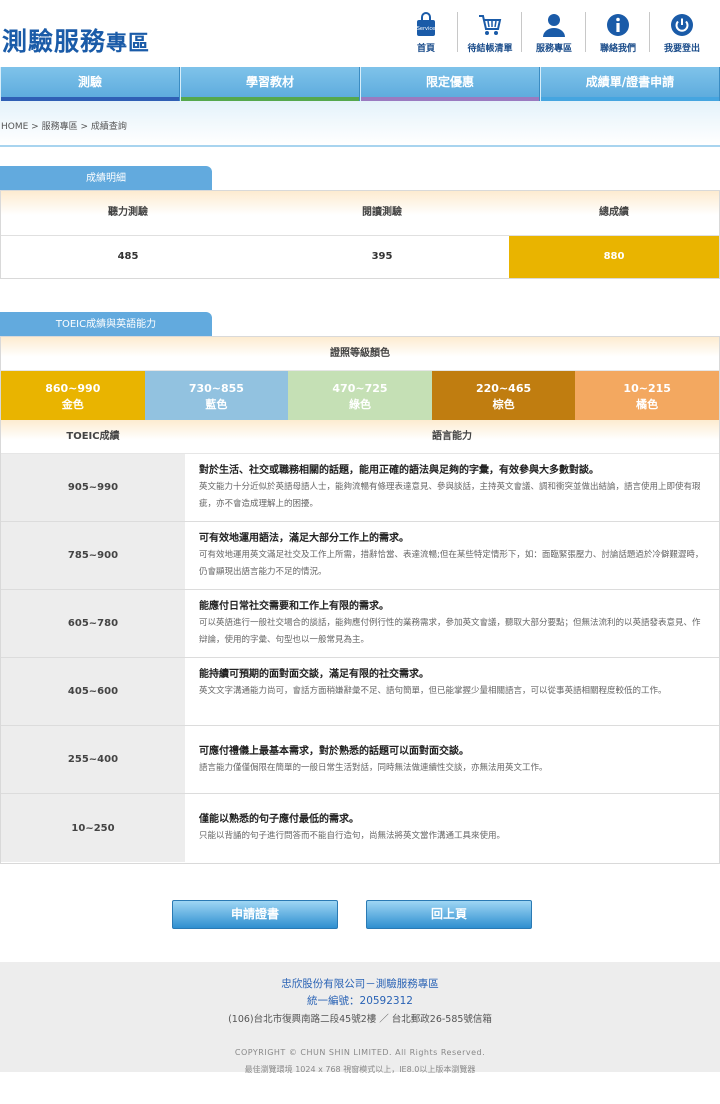  I want to click on footer-address: (106)台北市復興南路二段45號2樓 ／ 台北郵政26-585號信箱, so click(360, 1019).